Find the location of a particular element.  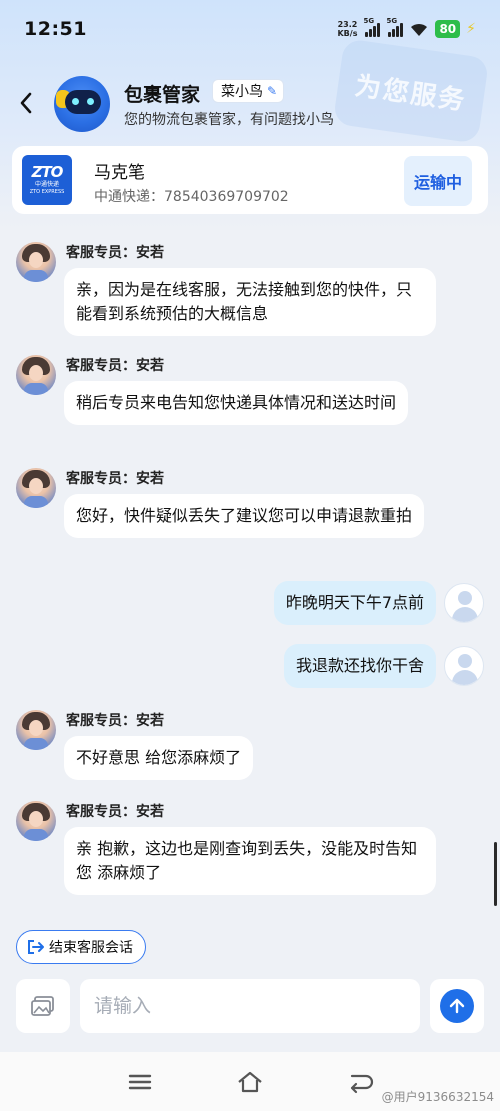

system-nav-bar: @用户9136632154 is located at coordinates (250, 1081).